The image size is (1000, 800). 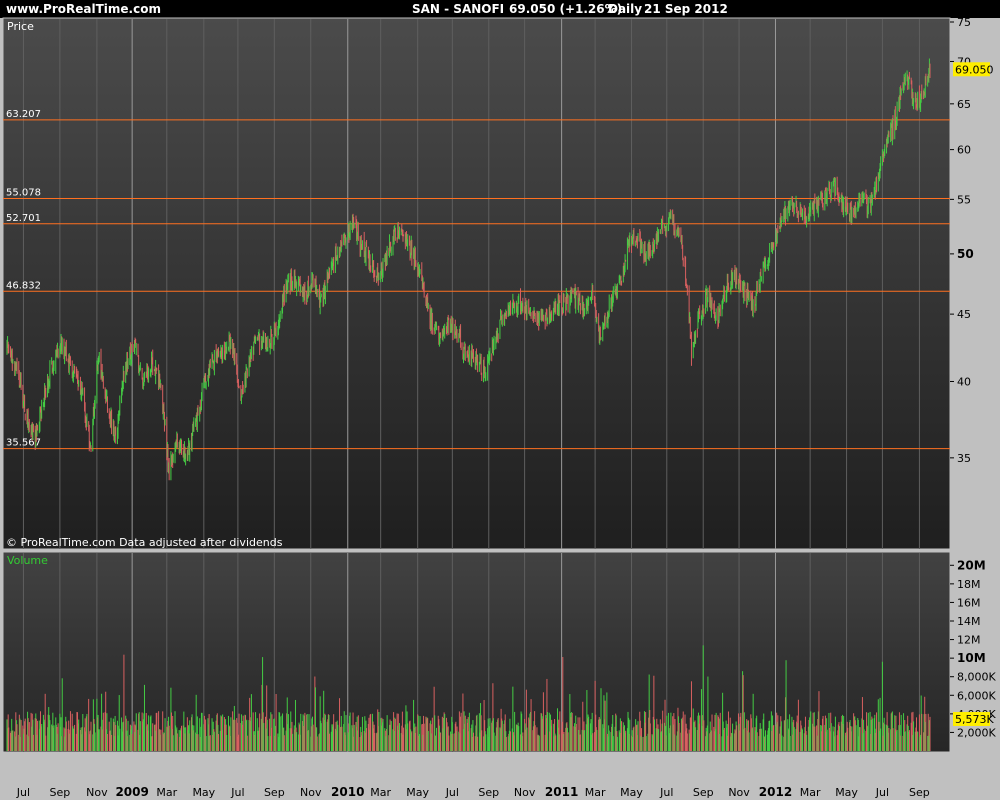 I want to click on volume-tick-label: 12M, so click(x=969, y=640).